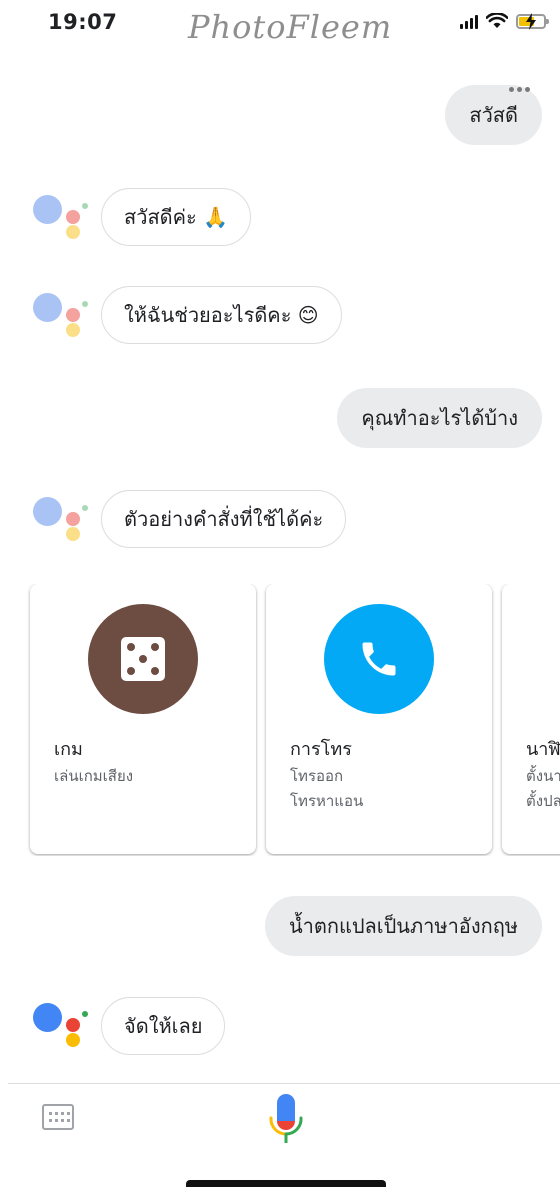 The image size is (560, 1187). Describe the element at coordinates (163, 1026) in the screenshot. I see `assistant-message-4: จัดให้เลย` at that location.